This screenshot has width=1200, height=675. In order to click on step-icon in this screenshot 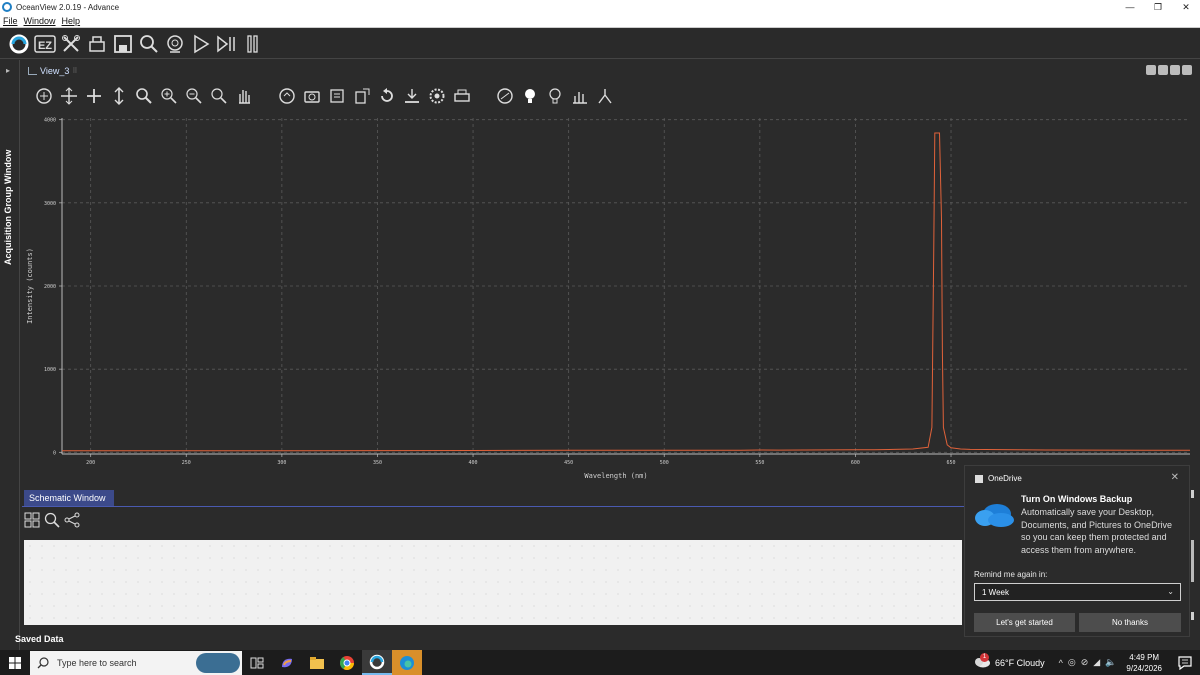, I will do `click(227, 44)`.